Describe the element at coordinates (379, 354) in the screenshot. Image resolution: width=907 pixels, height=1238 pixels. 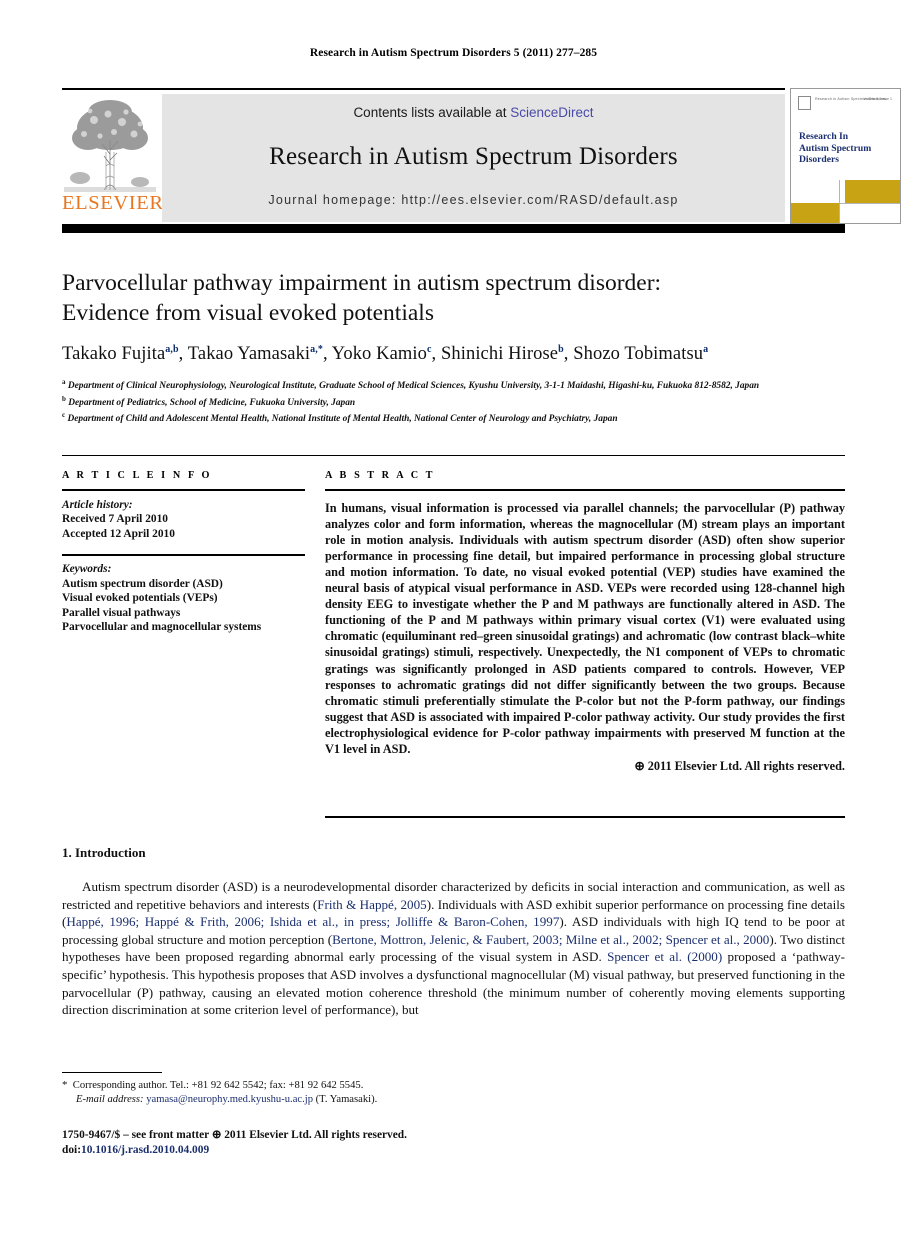
I see `author-name: Yoko Kamio` at that location.